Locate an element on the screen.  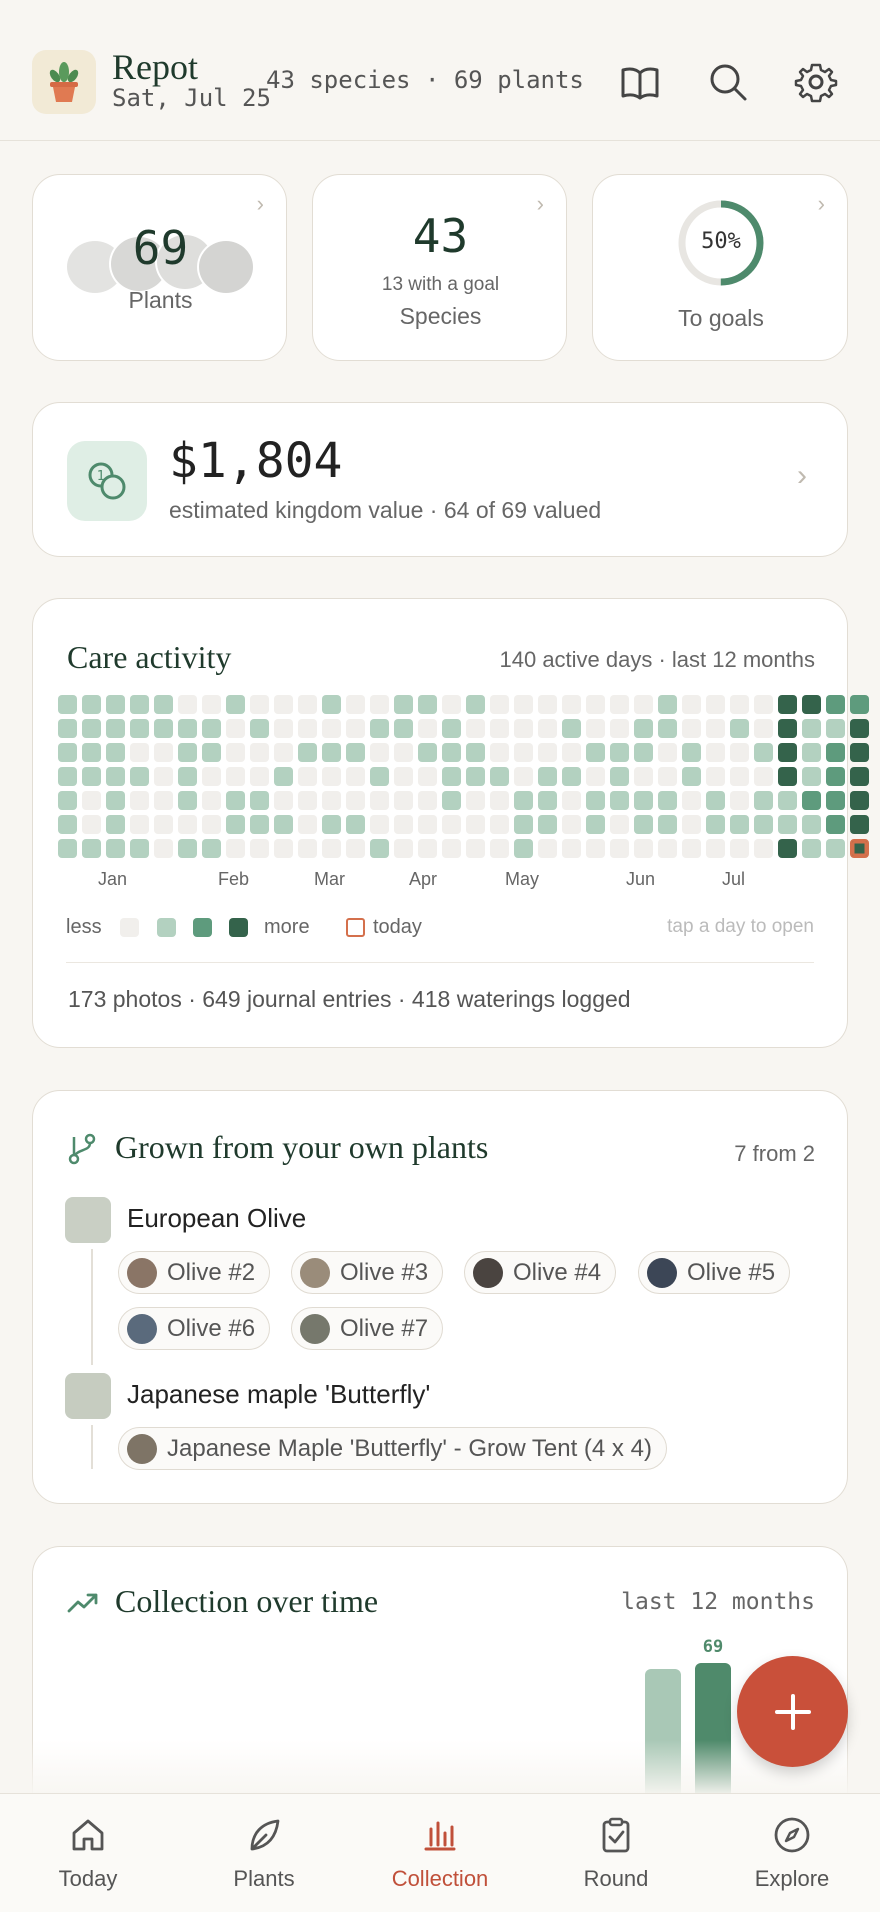
heatmap-today-cell is located at coordinates (859, 848).